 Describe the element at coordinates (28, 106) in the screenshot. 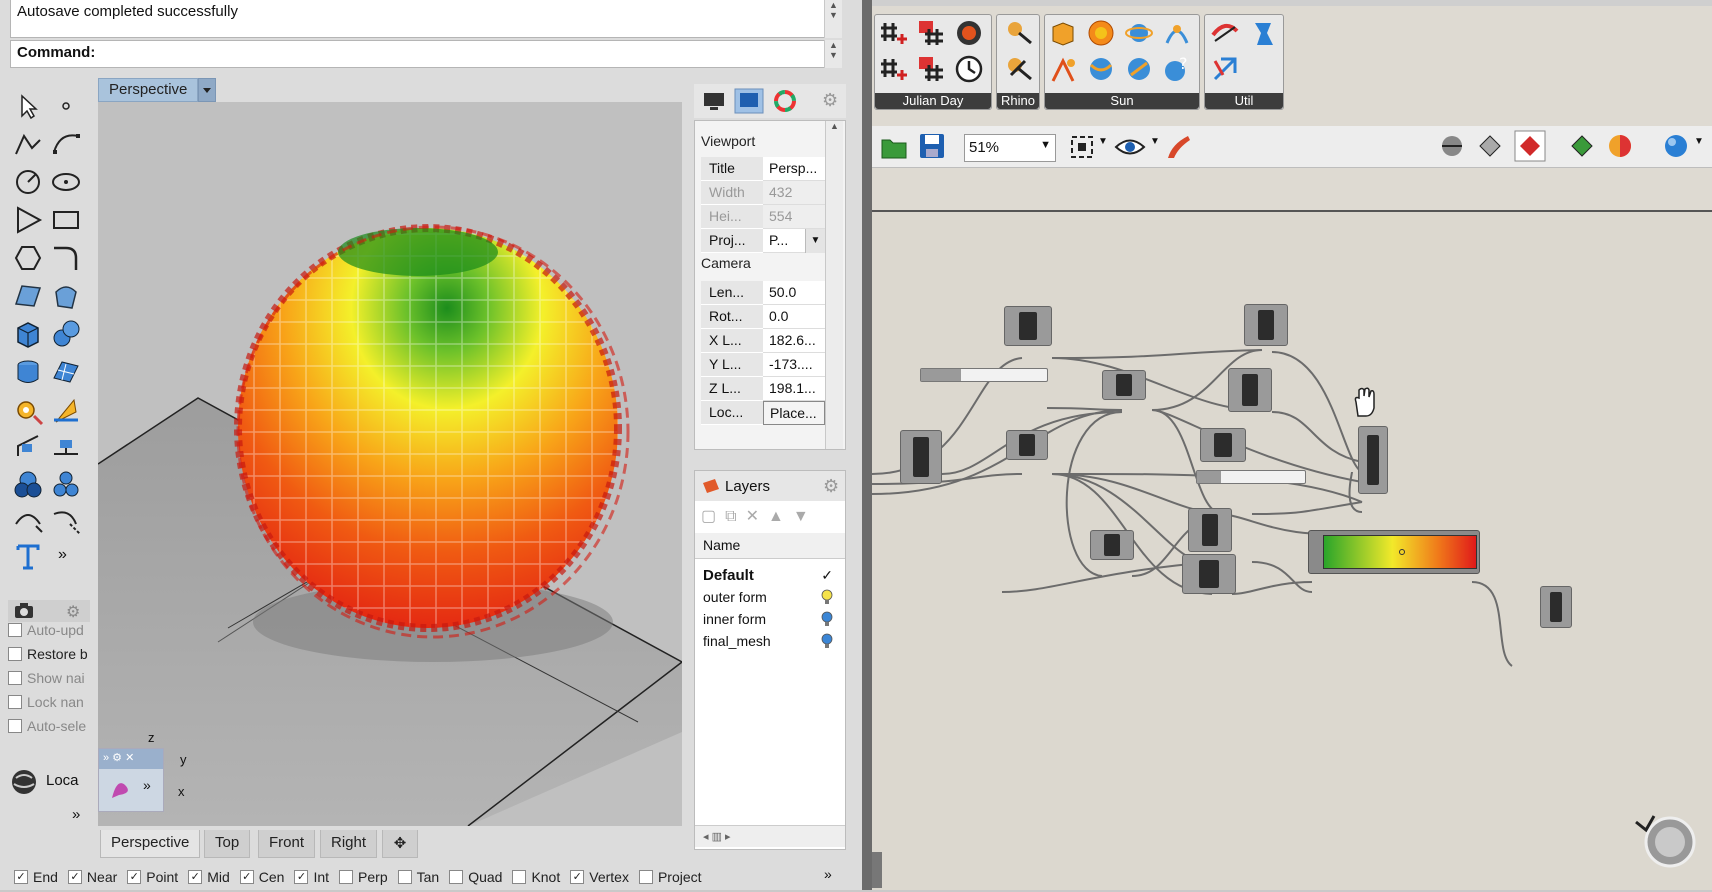

I see `select-arrow-icon` at that location.